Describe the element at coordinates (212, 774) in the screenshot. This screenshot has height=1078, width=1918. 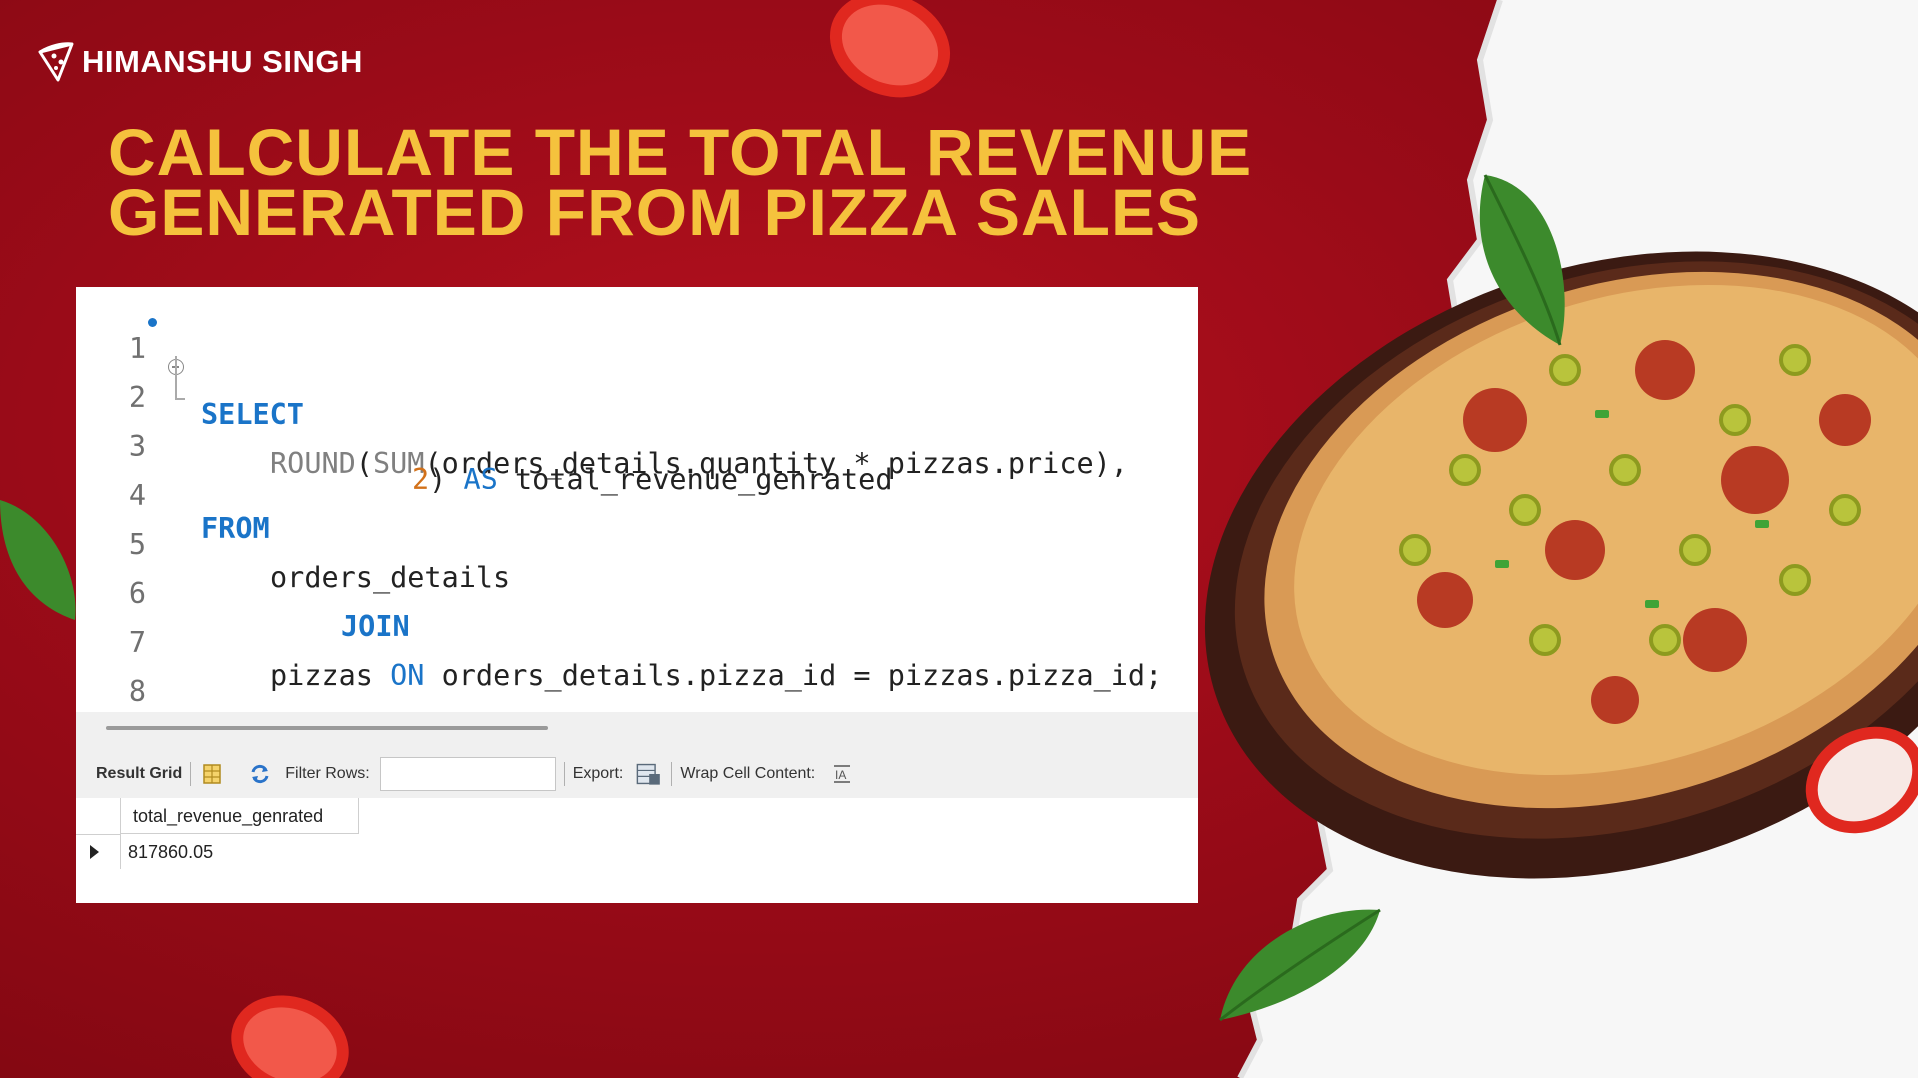
I see `grid-view-icon` at that location.